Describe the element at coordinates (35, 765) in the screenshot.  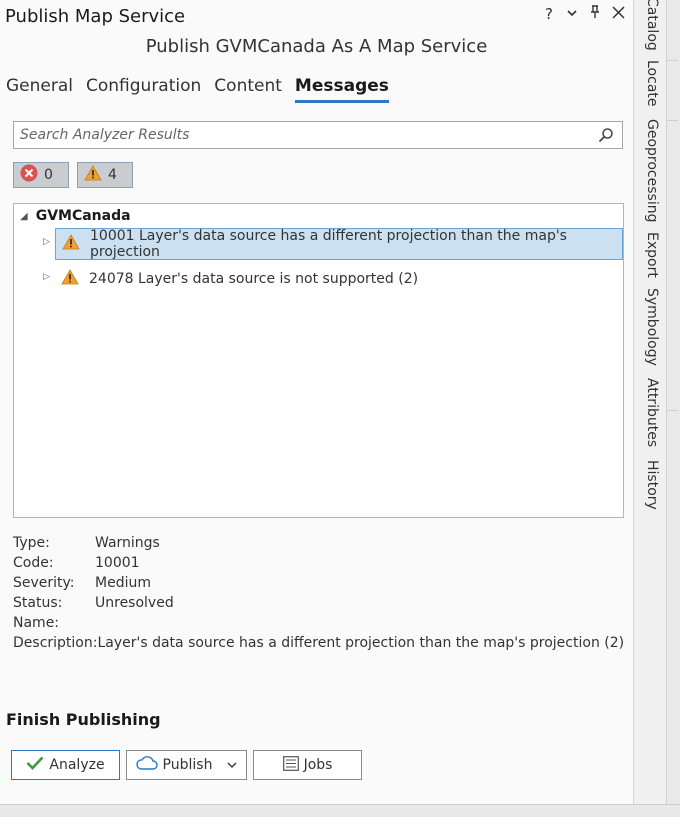
I see `checkmark-icon` at that location.